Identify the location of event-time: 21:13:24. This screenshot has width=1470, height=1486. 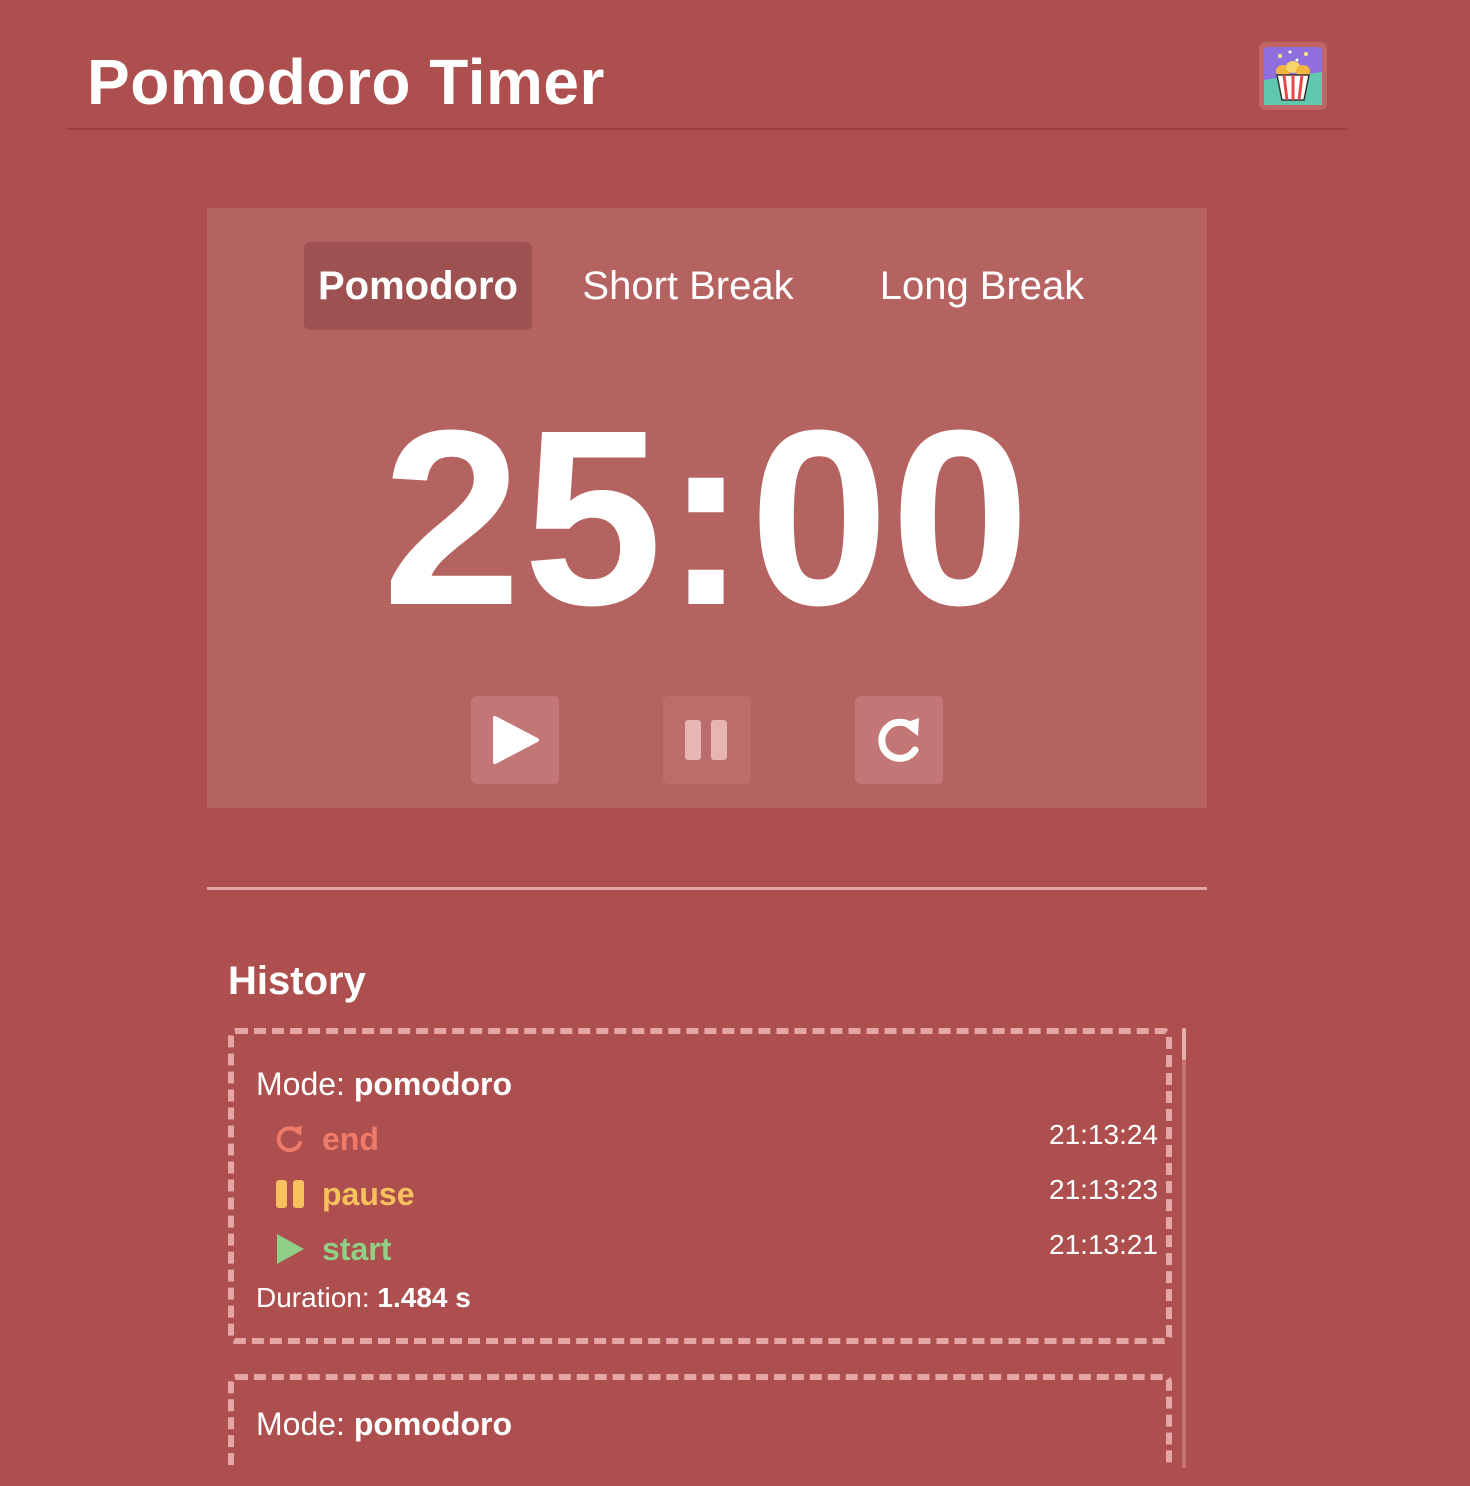
(1103, 1134).